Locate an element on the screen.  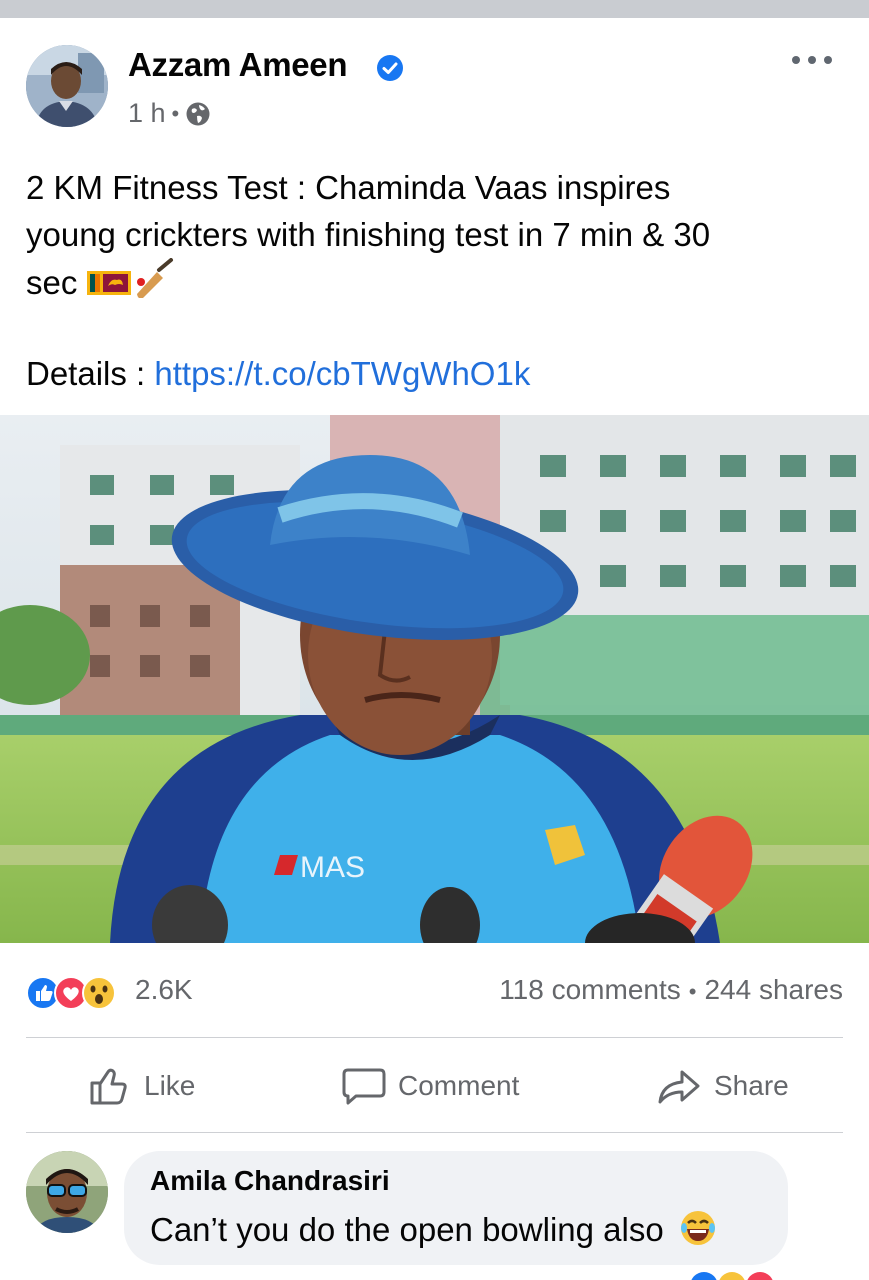
share-count: 244 shares is located at coordinates (773, 989).